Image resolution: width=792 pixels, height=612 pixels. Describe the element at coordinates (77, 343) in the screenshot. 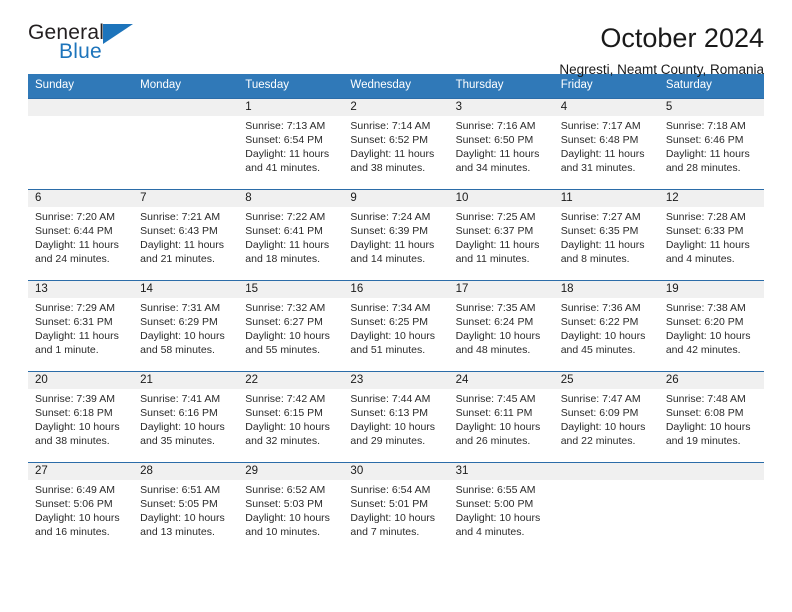

I see `daylight-text: Daylight: 11 hours and 1 minute.` at that location.